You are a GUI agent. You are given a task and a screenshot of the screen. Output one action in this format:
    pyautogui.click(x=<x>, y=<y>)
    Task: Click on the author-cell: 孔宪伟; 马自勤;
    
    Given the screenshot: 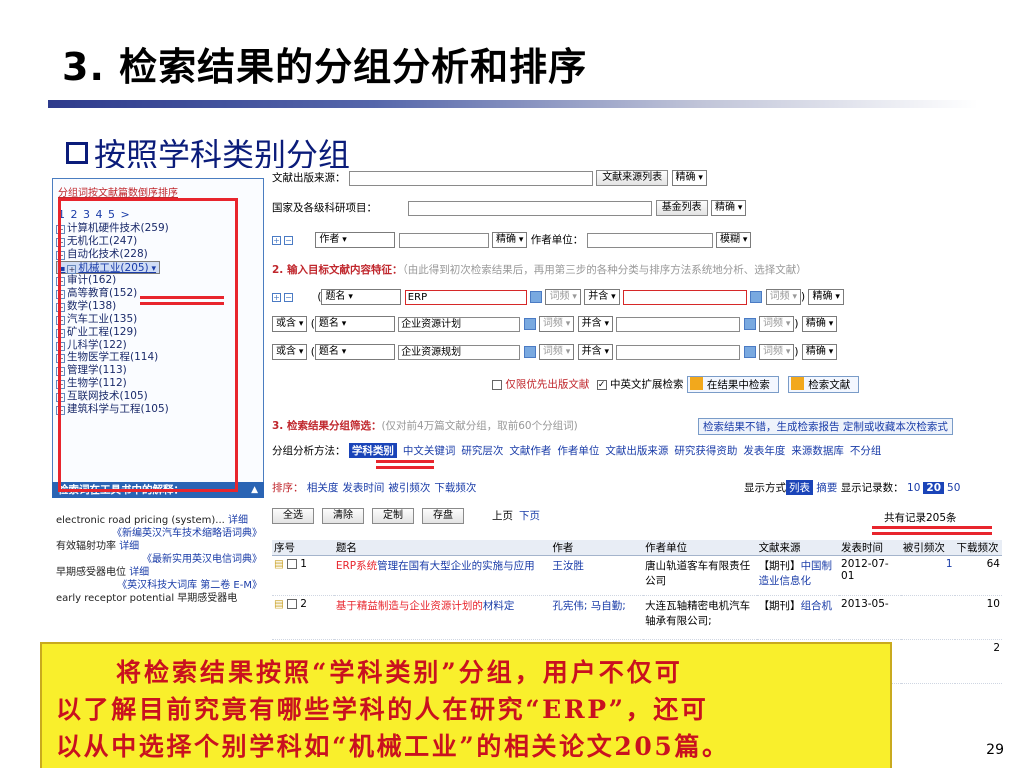 What is the action you would take?
    pyautogui.click(x=597, y=617)
    